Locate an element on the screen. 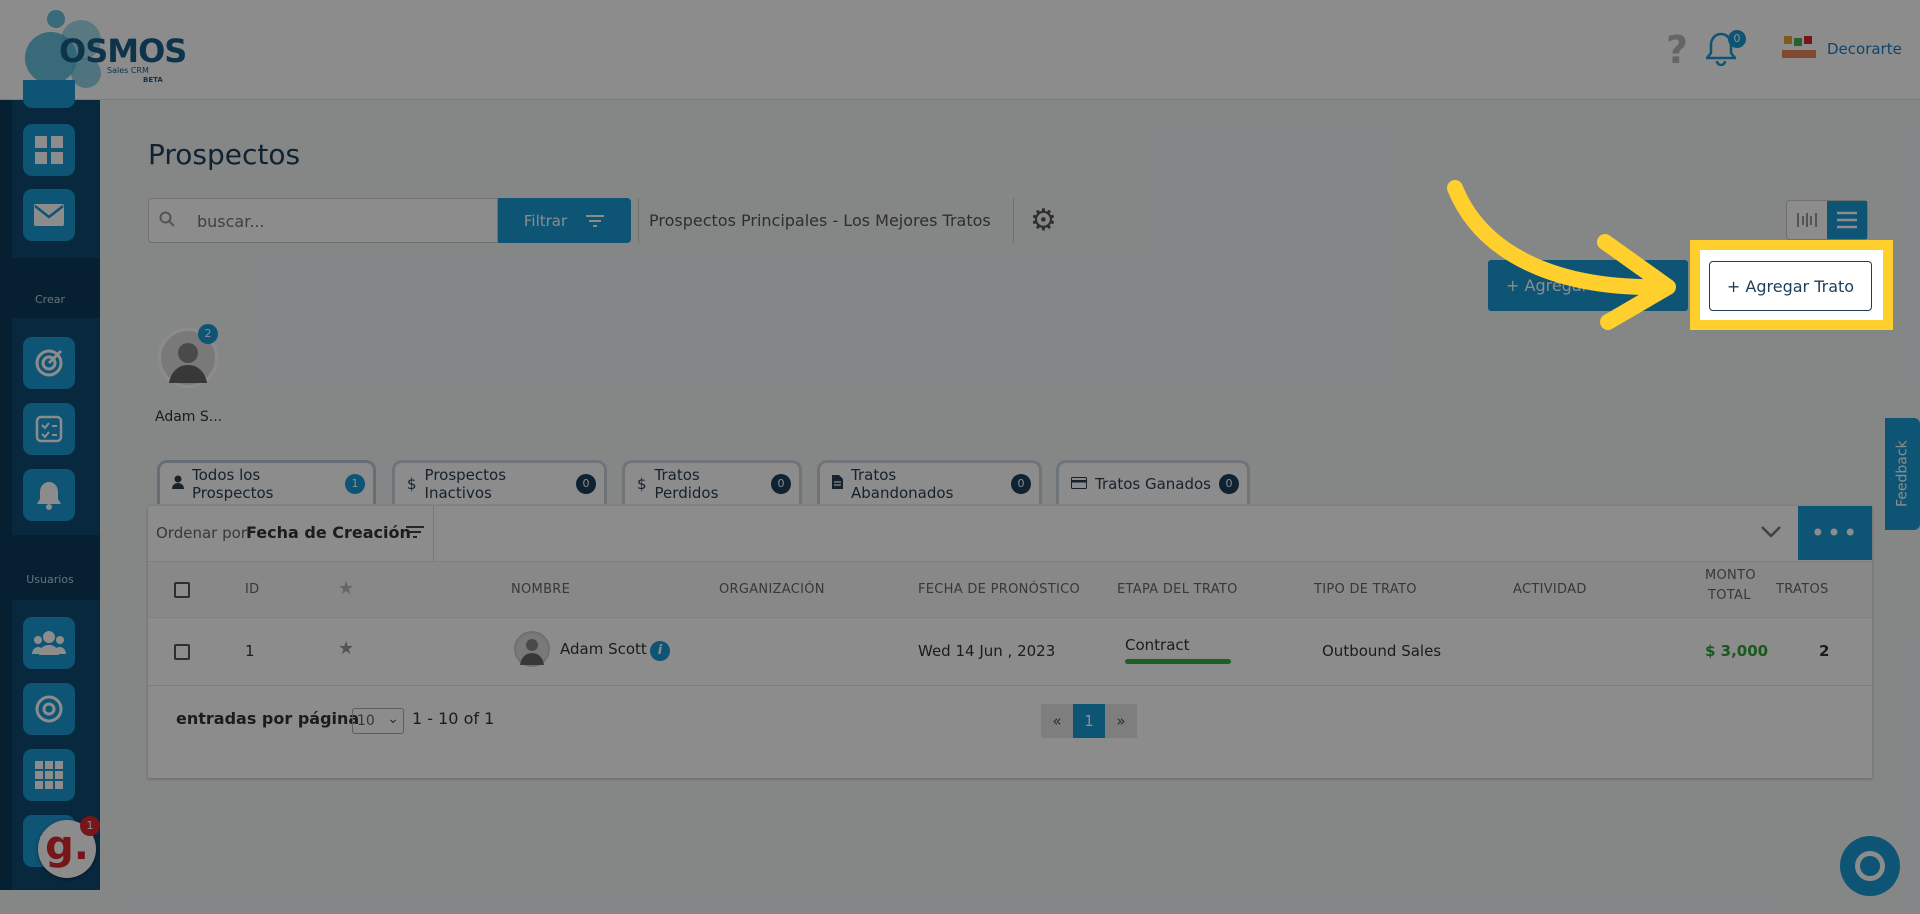 The image size is (1920, 914). sort-filter-icon is located at coordinates (415, 532).